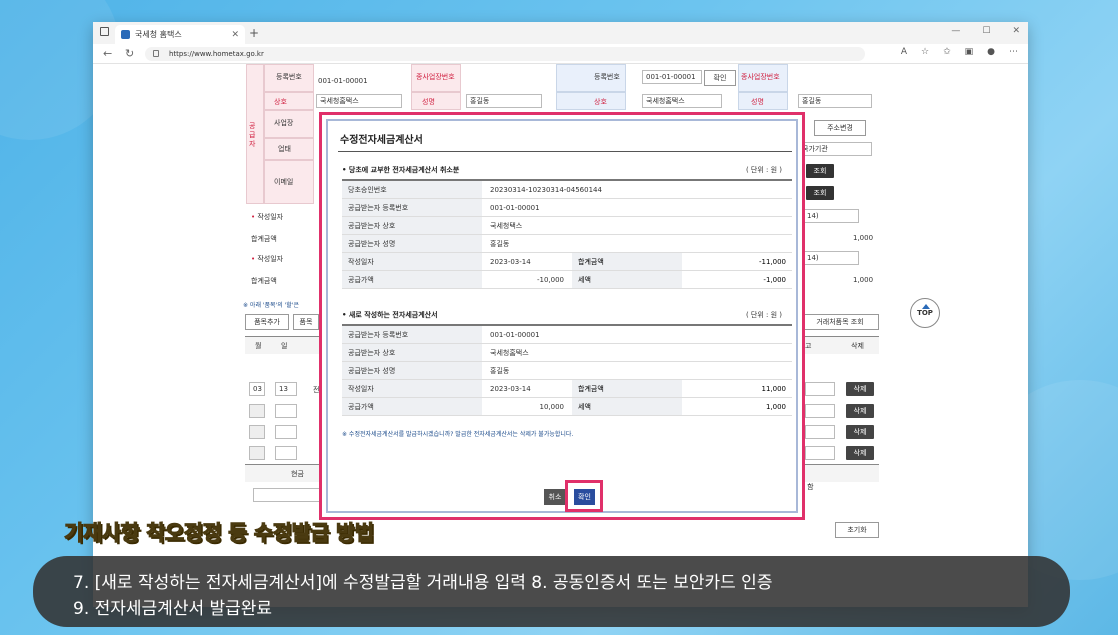 This screenshot has width=1118, height=635. Describe the element at coordinates (682, 101) in the screenshot. I see `buyer-name-field: 국세청홈택스` at that location.